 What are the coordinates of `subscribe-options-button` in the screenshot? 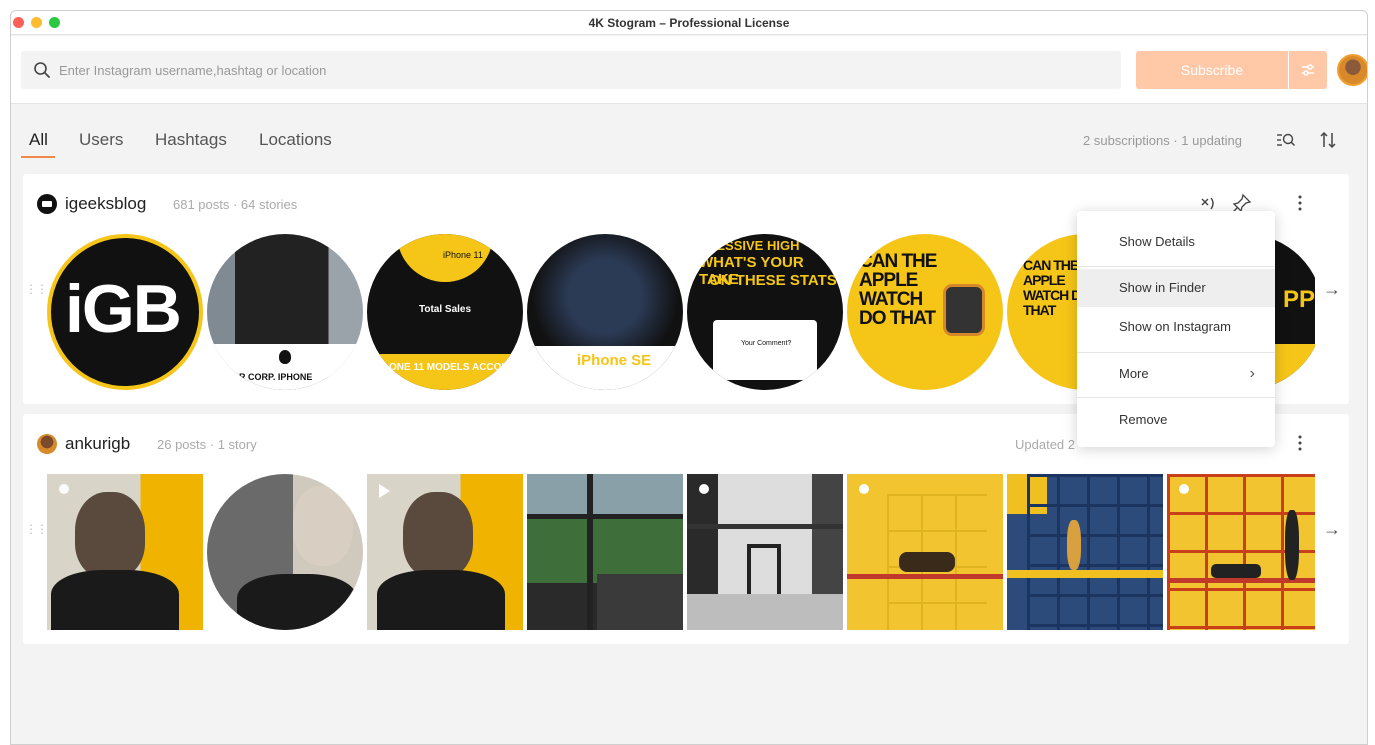 It's located at (1308, 70).